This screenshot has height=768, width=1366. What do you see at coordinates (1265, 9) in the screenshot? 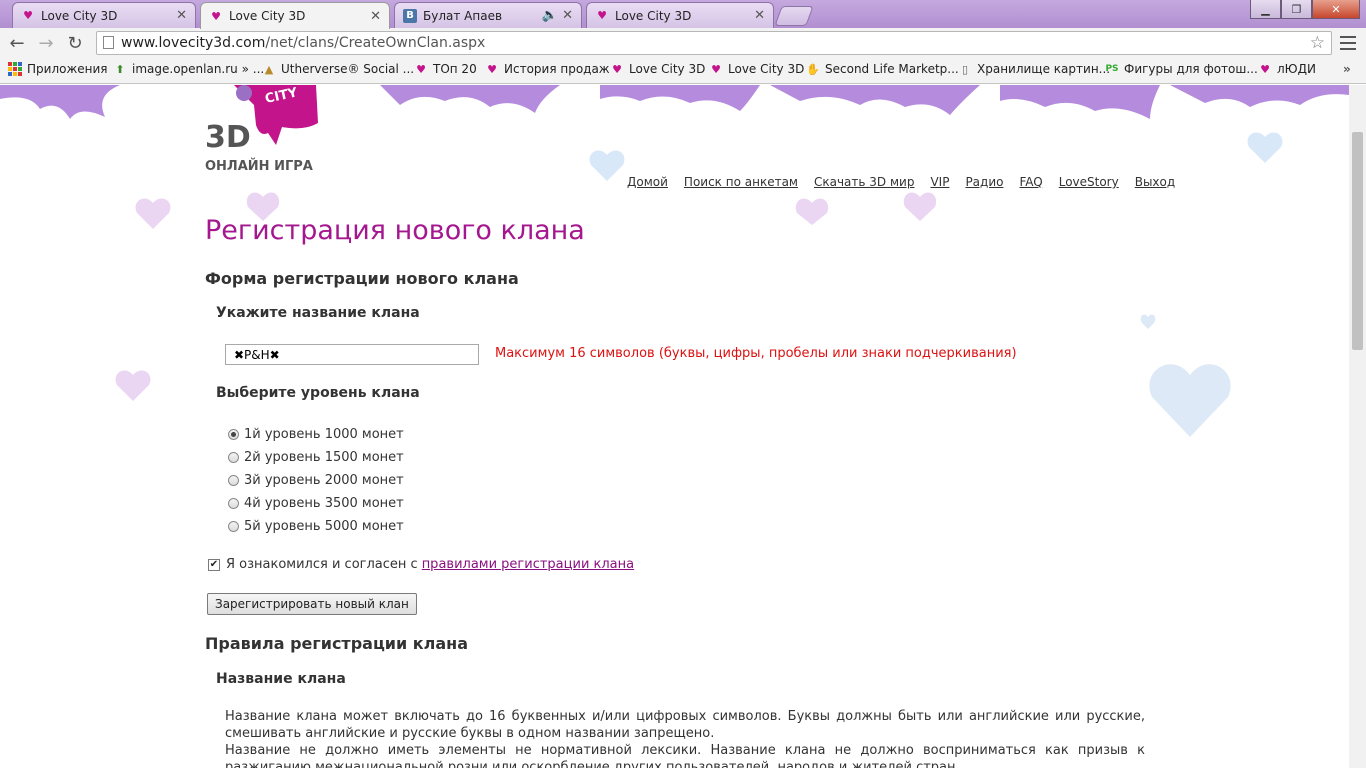
I see `minimize-icon: ▁` at bounding box center [1265, 9].